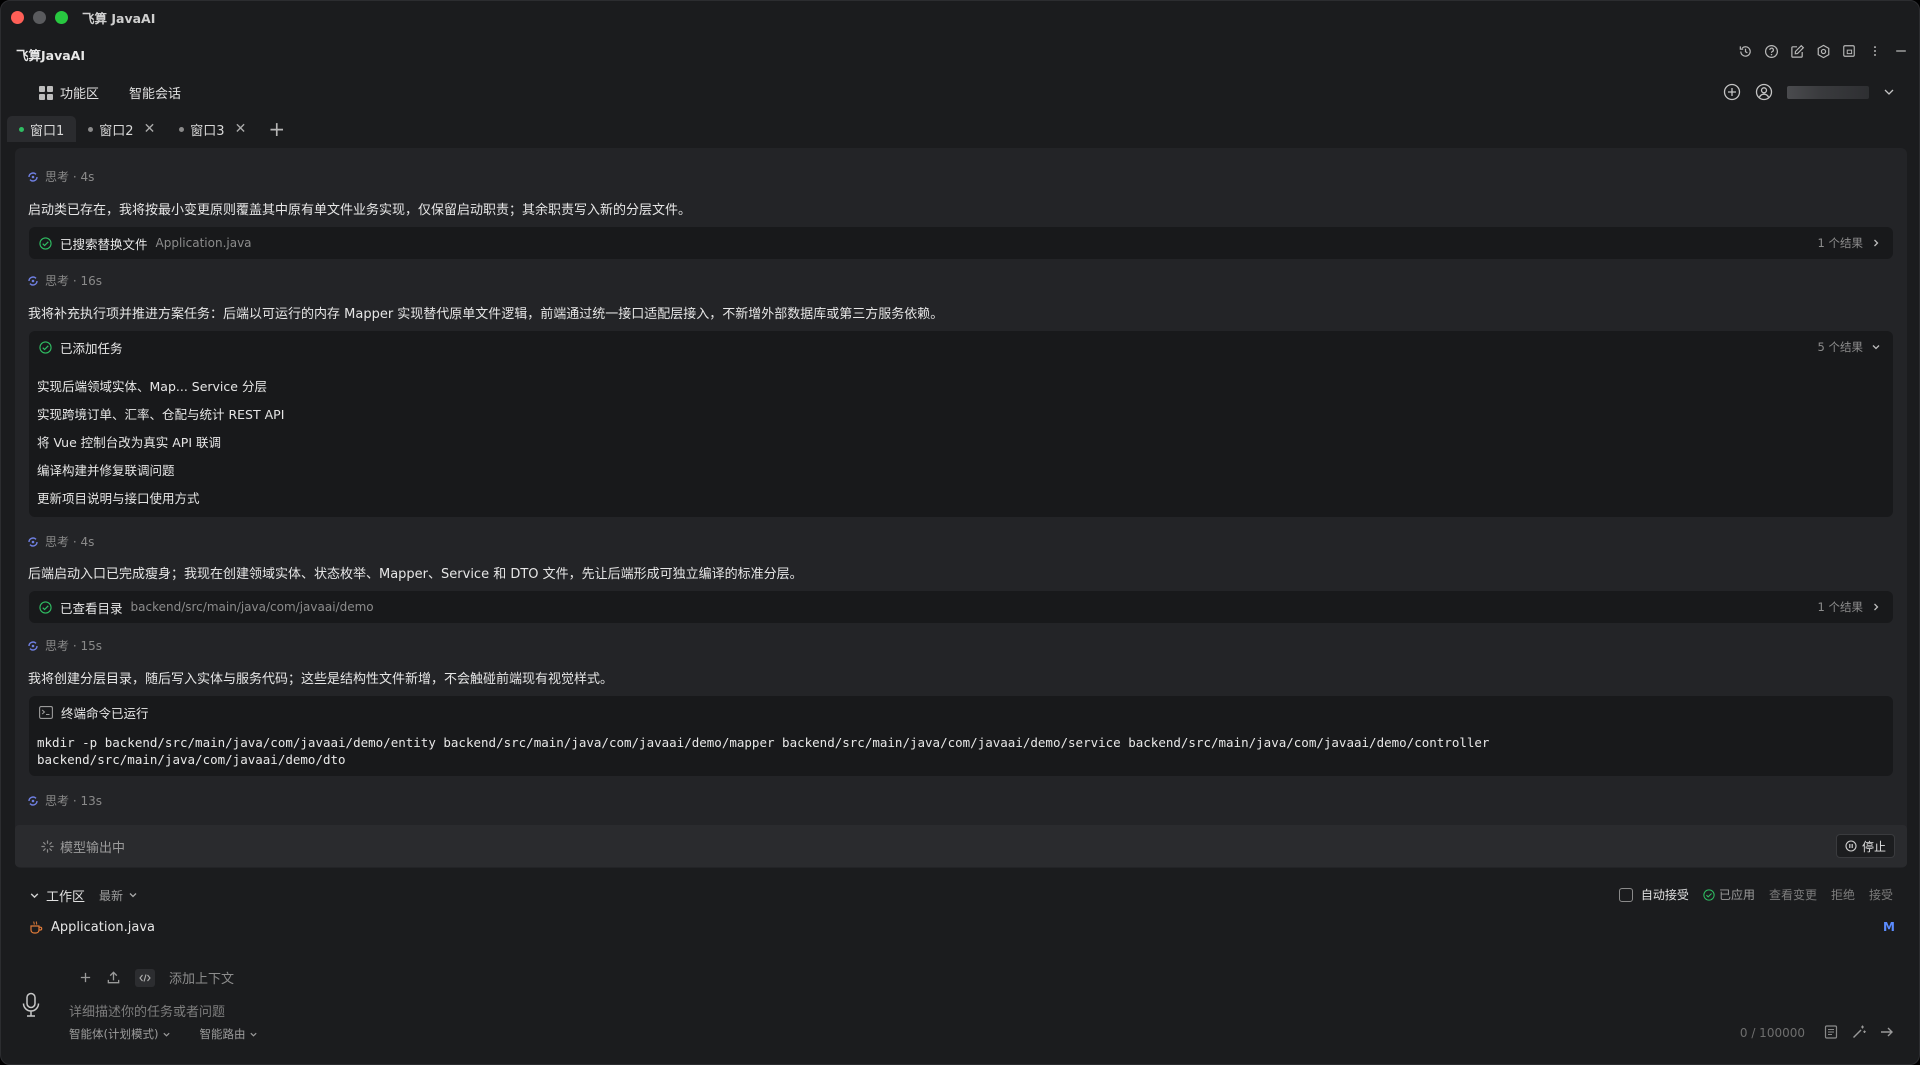  What do you see at coordinates (1793, 894) in the screenshot?
I see `view-changes-button: 查看变更` at bounding box center [1793, 894].